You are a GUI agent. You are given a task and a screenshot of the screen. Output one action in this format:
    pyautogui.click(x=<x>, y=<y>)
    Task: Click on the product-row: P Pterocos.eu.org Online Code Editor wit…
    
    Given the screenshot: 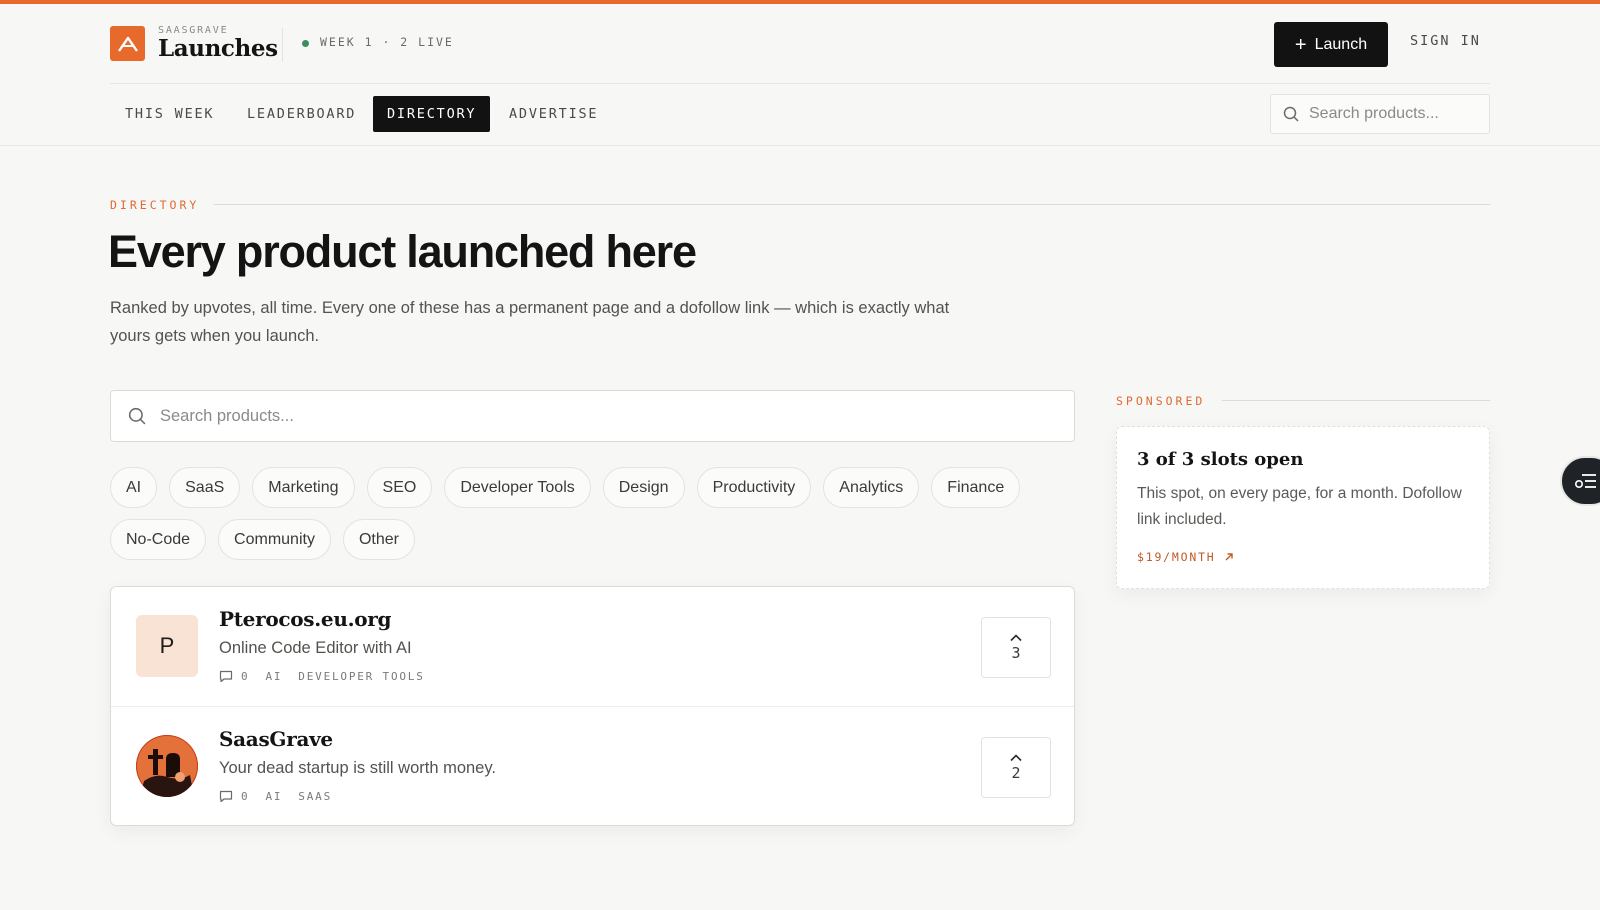 What is the action you would take?
    pyautogui.click(x=592, y=647)
    